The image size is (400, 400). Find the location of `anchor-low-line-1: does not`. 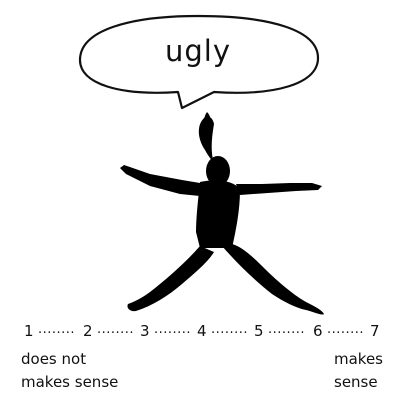

anchor-low-line-1: does not is located at coordinates (54, 359).